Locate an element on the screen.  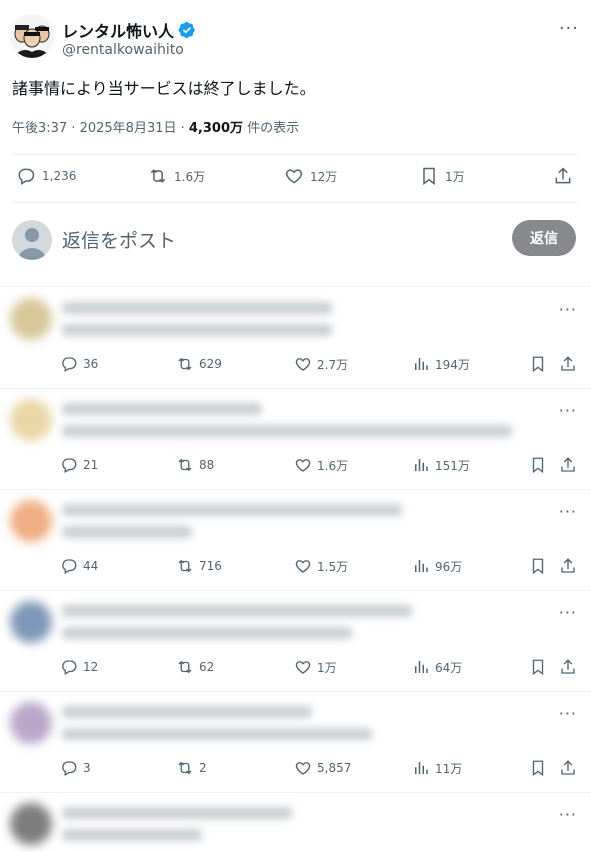
repost-count: 629 is located at coordinates (210, 364).